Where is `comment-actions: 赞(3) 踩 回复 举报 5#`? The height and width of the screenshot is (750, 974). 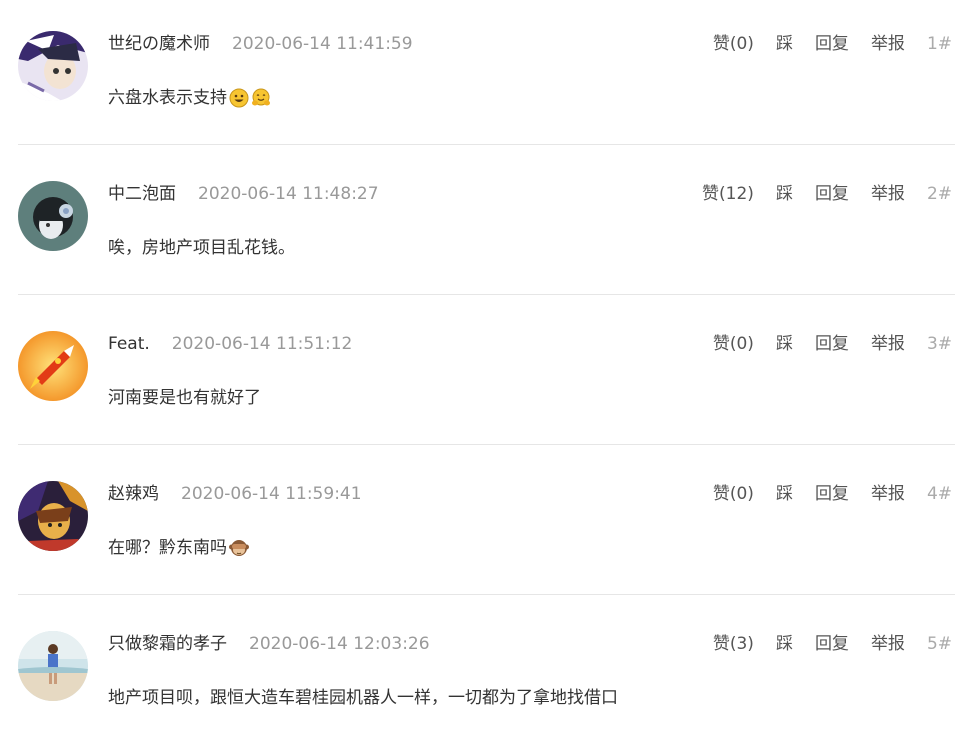
comment-actions: 赞(3) 踩 回复 举报 5# is located at coordinates (832, 644).